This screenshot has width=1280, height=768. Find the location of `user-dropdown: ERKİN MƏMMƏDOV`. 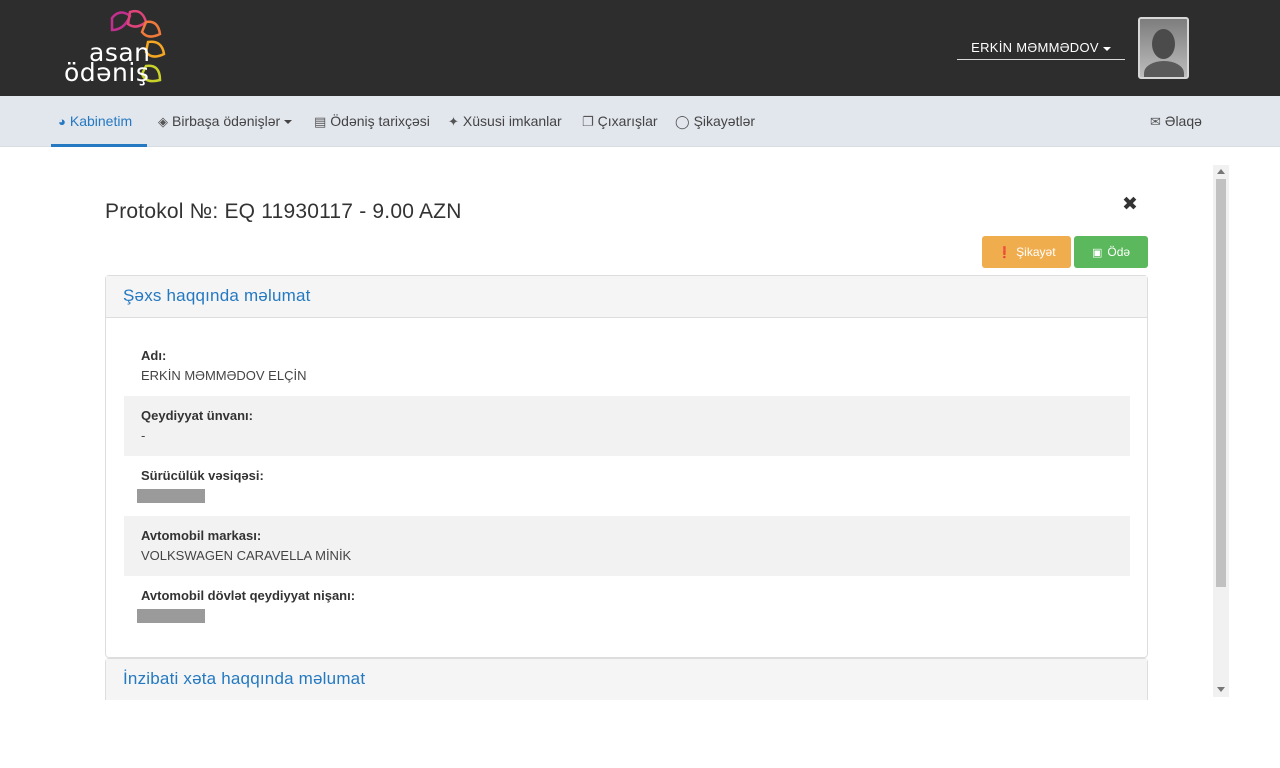

user-dropdown: ERKİN MƏMMƏDOV is located at coordinates (1041, 50).